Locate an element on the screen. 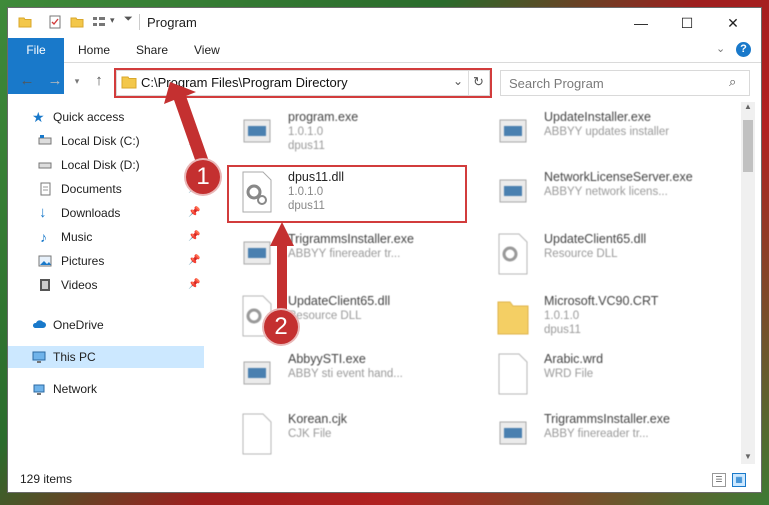 The image size is (769, 505). callout-1: 1 is located at coordinates (203, 177).